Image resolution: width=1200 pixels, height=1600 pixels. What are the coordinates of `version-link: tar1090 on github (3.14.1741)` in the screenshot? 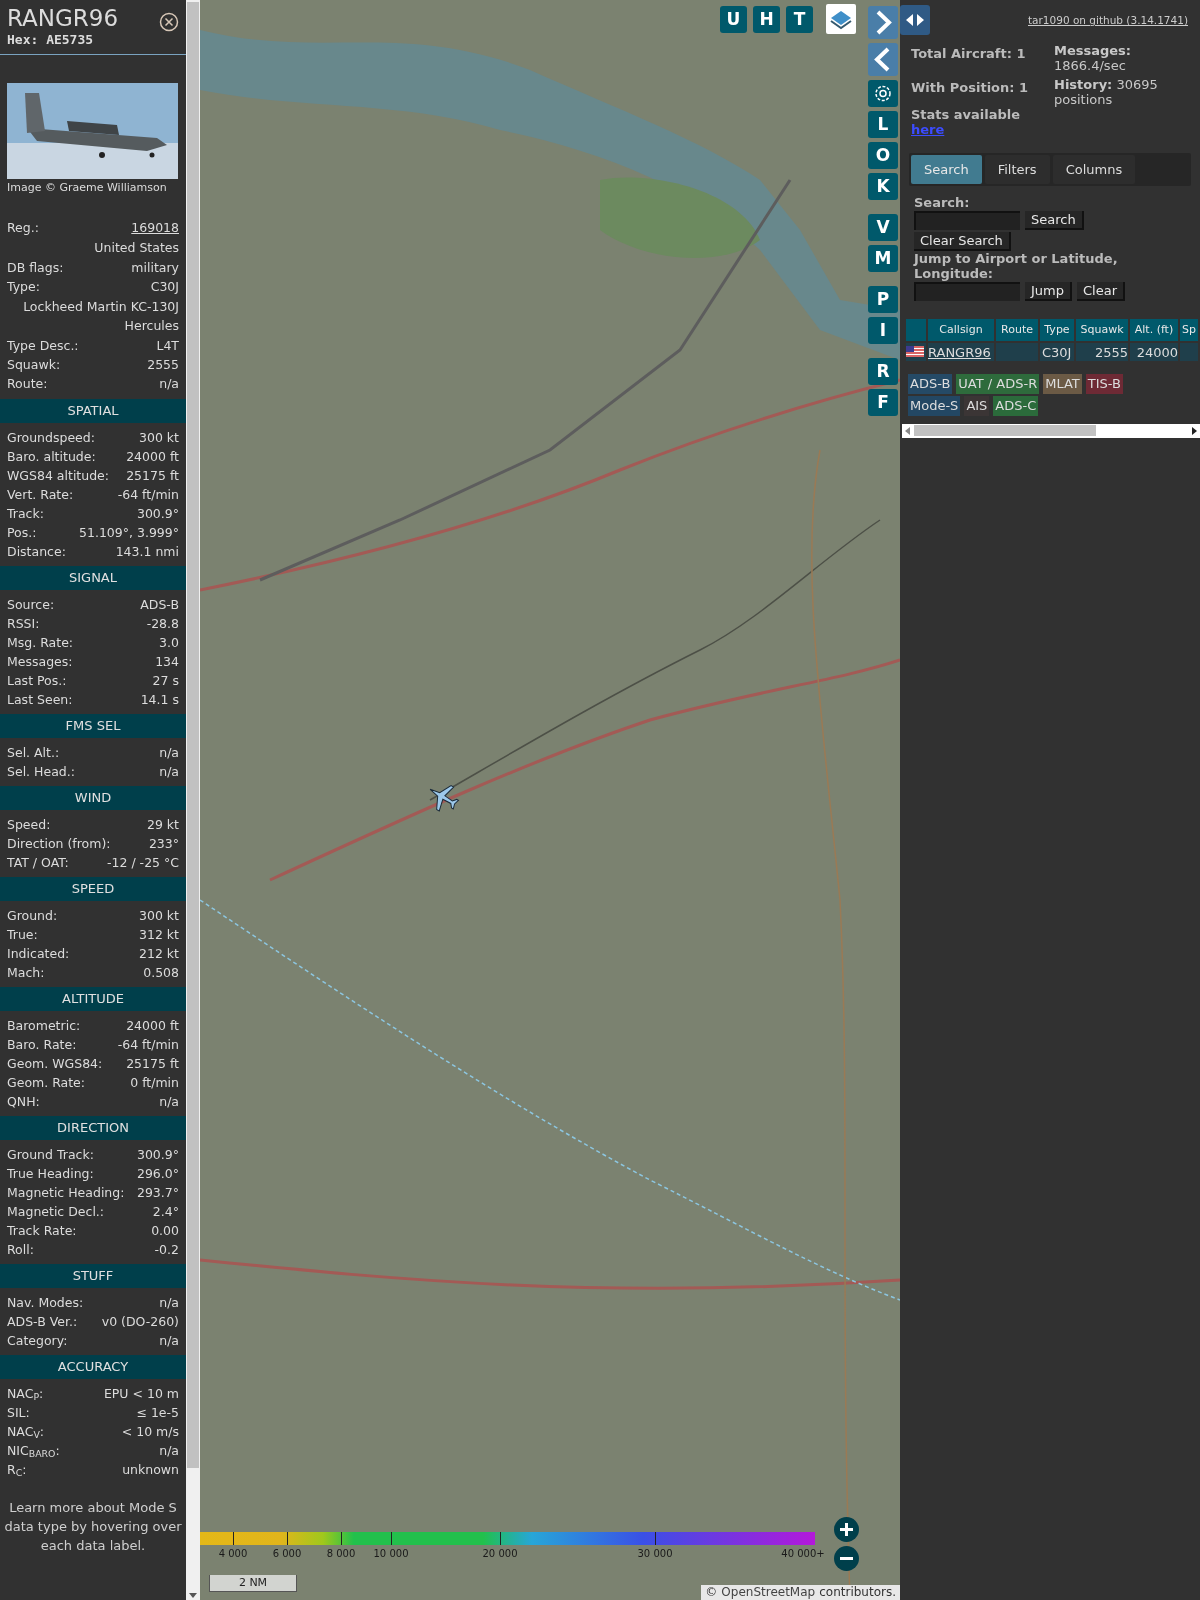 It's located at (1108, 21).